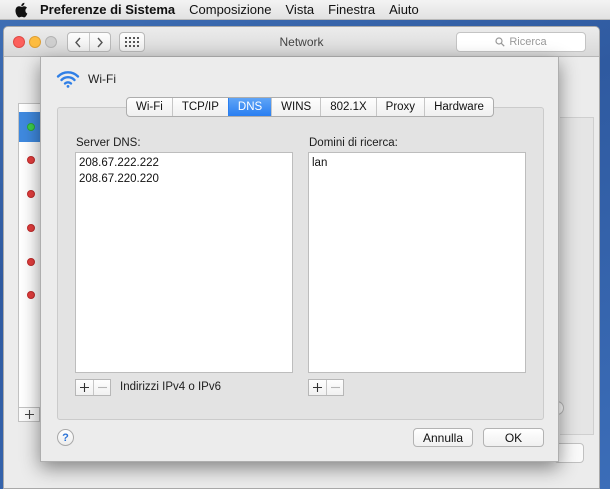 This screenshot has height=489, width=610. I want to click on window-titlebar: Network Ricerca, so click(301, 42).